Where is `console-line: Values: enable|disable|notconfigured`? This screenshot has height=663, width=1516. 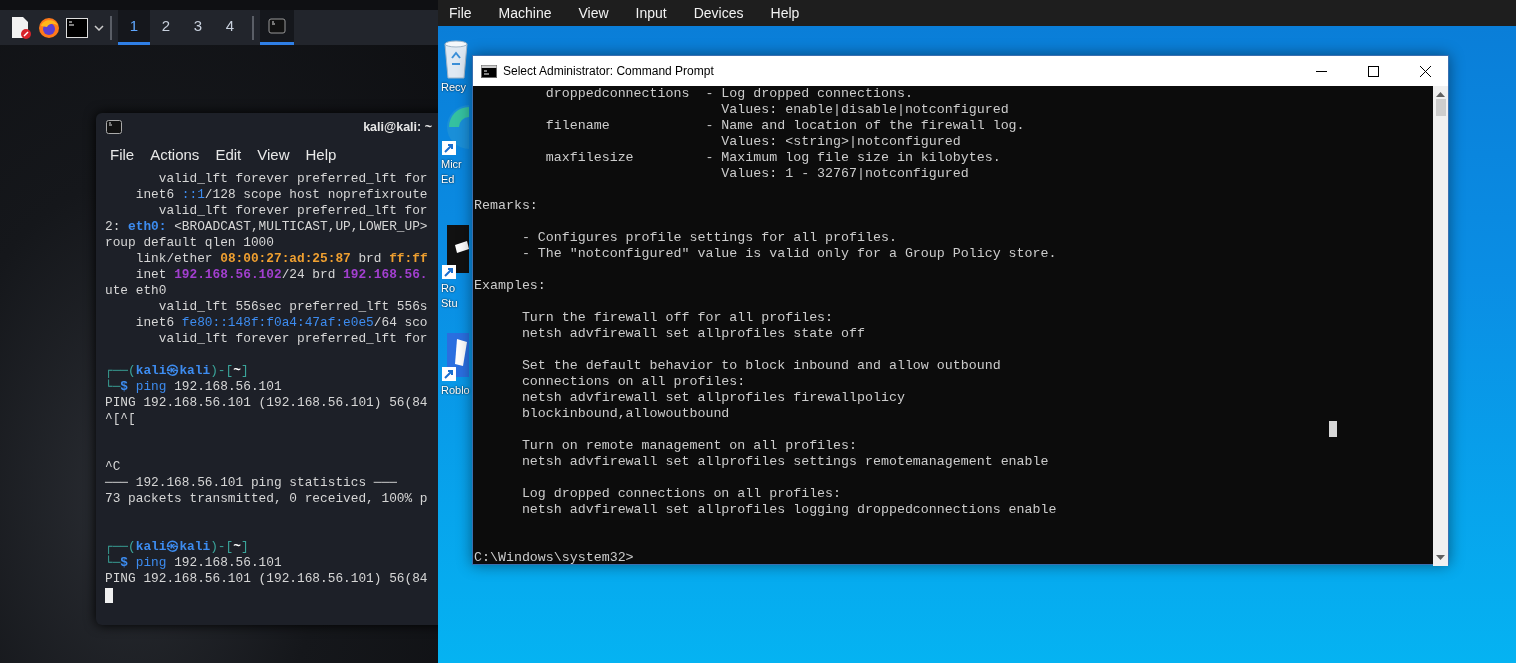 console-line: Values: enable|disable|notconfigured is located at coordinates (865, 110).